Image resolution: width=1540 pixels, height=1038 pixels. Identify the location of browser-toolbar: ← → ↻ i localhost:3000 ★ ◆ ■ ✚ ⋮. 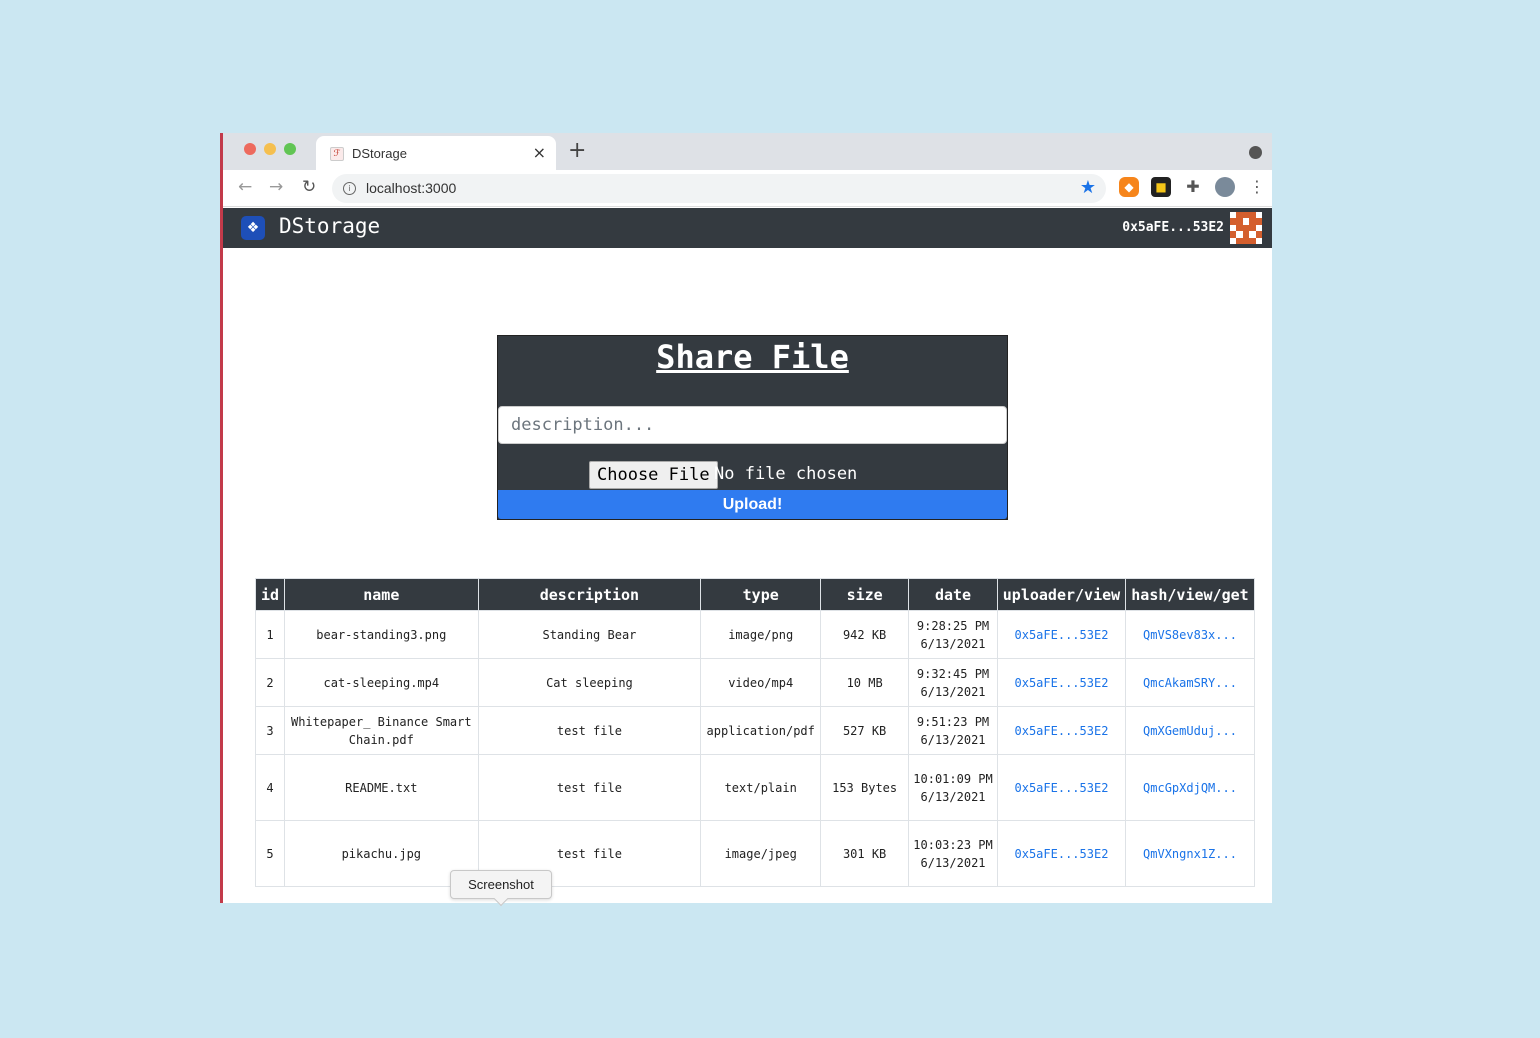
(747, 188).